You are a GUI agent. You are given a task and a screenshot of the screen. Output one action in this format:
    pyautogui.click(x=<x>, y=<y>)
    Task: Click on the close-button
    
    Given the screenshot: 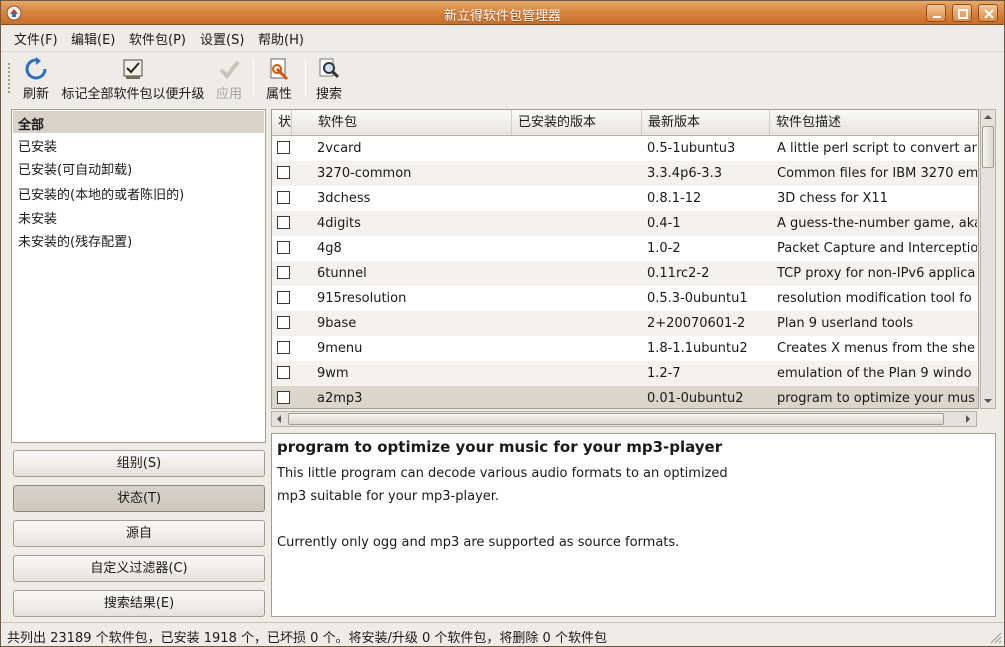 What is the action you would take?
    pyautogui.click(x=988, y=13)
    